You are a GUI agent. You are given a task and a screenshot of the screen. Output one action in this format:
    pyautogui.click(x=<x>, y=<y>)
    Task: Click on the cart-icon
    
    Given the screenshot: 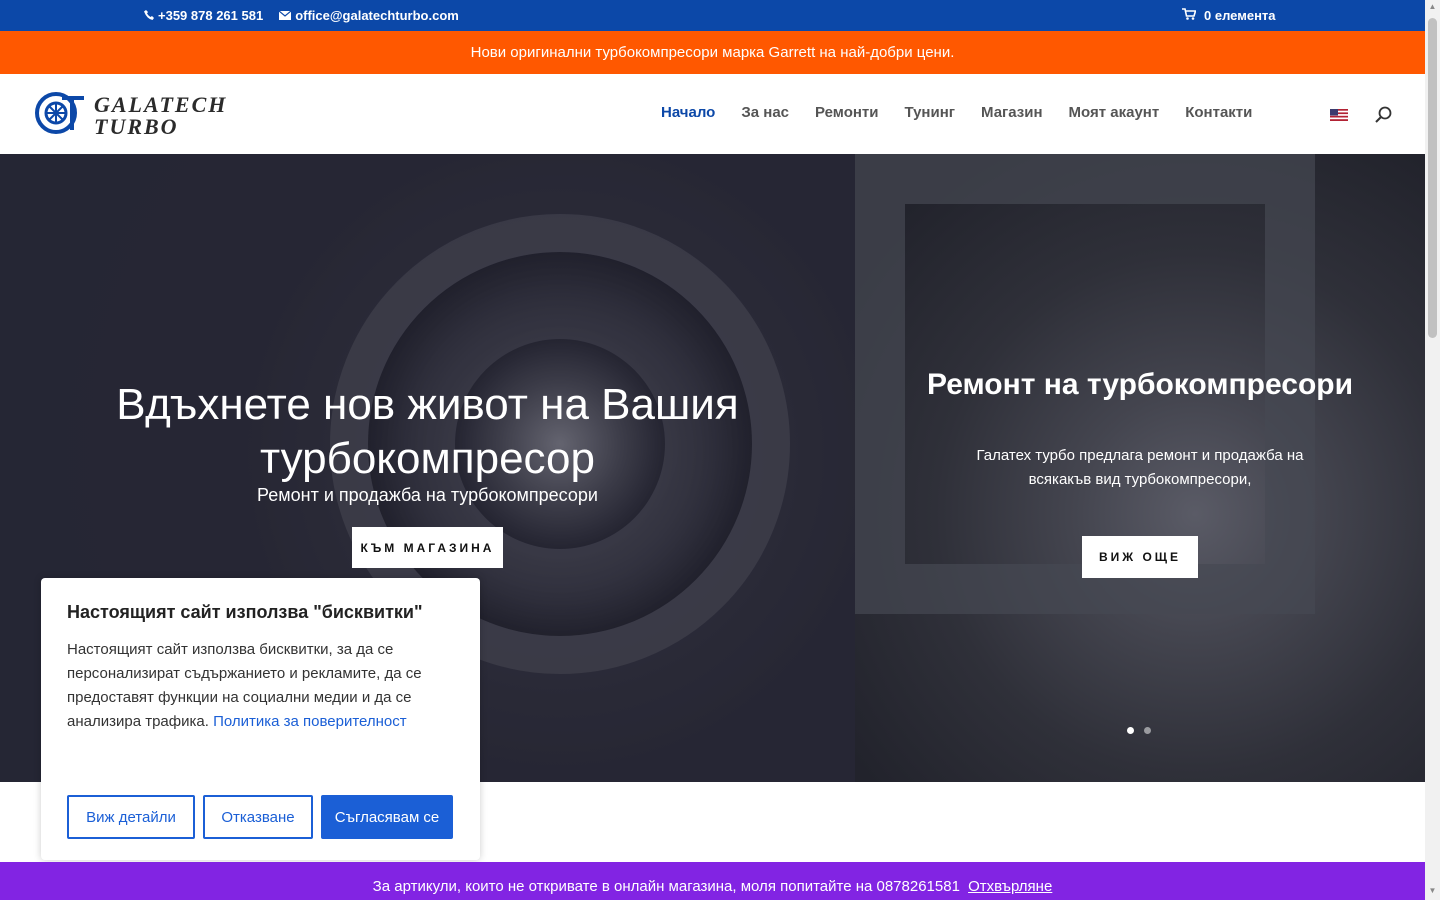 What is the action you would take?
    pyautogui.click(x=1189, y=15)
    